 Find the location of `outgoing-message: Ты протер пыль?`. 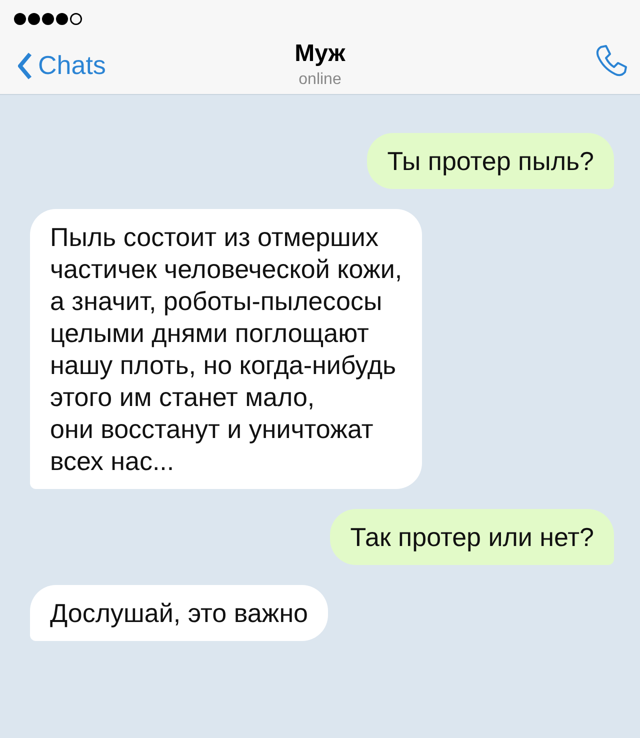

outgoing-message: Ты протер пыль? is located at coordinates (490, 161).